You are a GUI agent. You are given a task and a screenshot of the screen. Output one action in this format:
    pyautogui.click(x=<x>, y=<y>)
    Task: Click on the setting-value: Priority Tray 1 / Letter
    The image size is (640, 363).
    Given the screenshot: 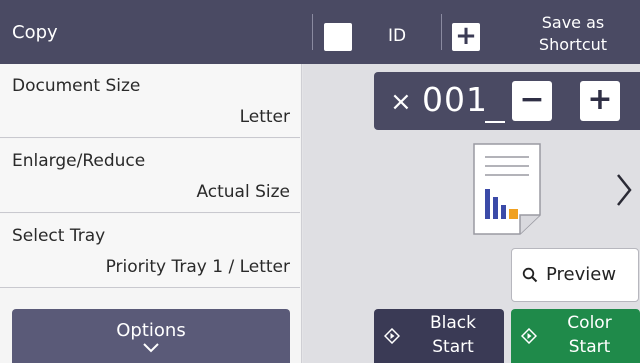 What is the action you would take?
    pyautogui.click(x=197, y=267)
    